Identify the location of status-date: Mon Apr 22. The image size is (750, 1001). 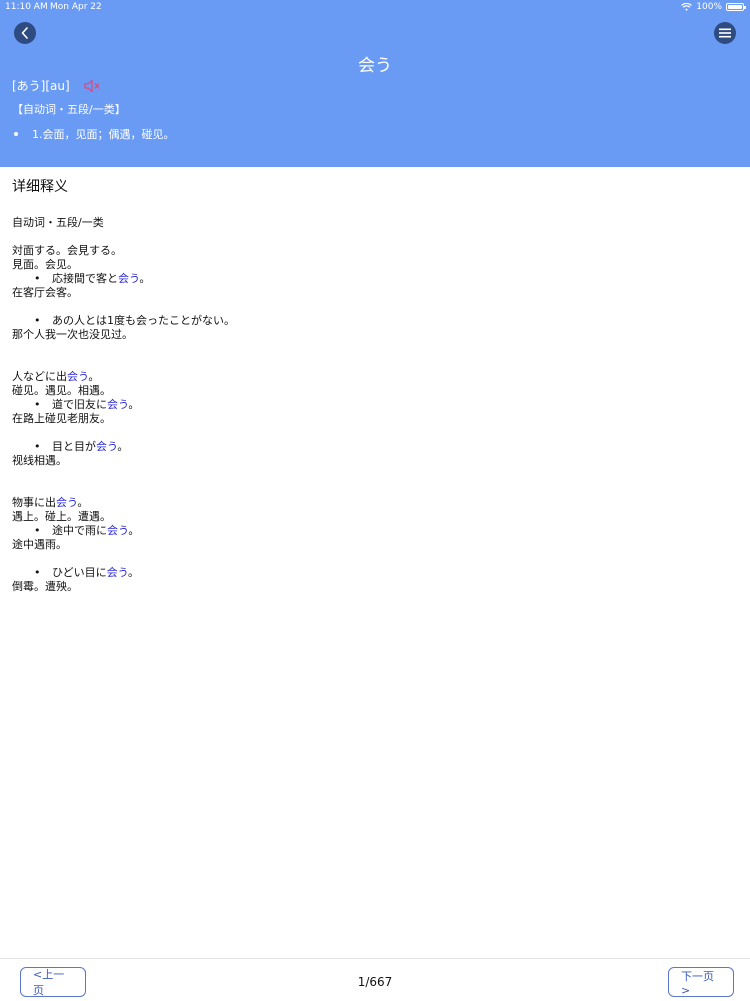
(76, 7).